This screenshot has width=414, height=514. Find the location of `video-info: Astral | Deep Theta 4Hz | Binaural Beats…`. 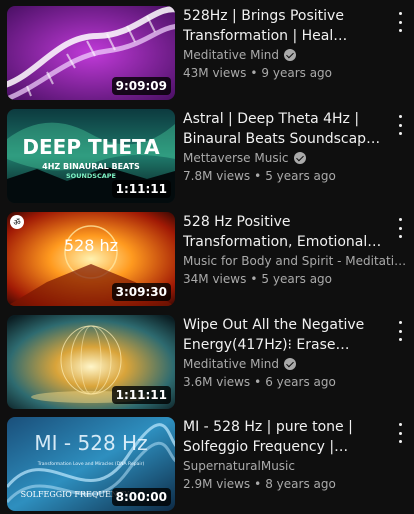

video-info: Astral | Deep Theta 4Hz | Binaural Beats… is located at coordinates (283, 147).